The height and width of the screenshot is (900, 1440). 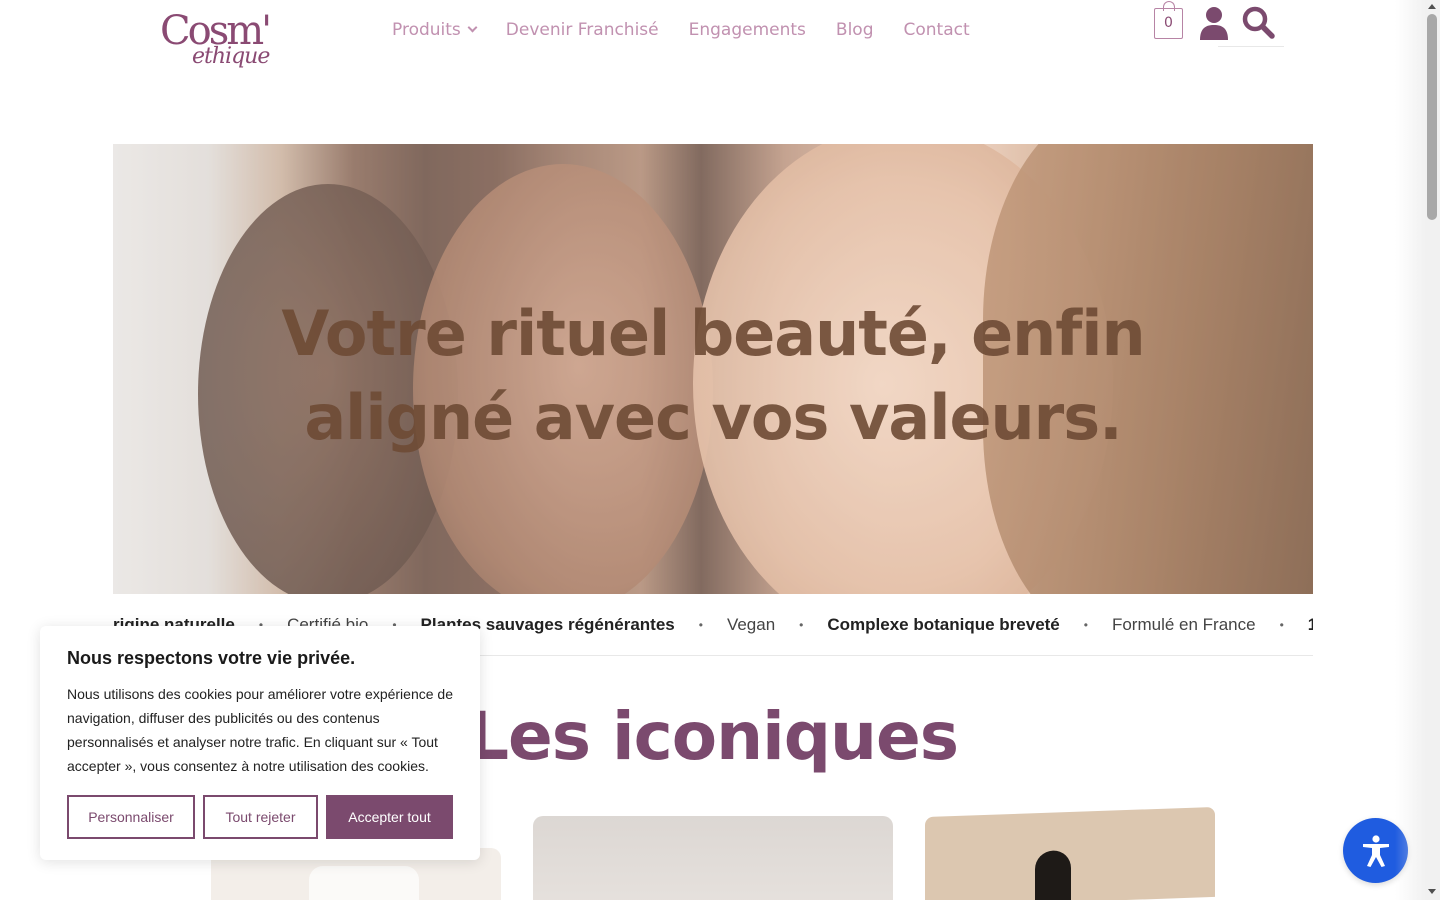 I want to click on scroll-down-arrow-icon, so click(x=1432, y=891).